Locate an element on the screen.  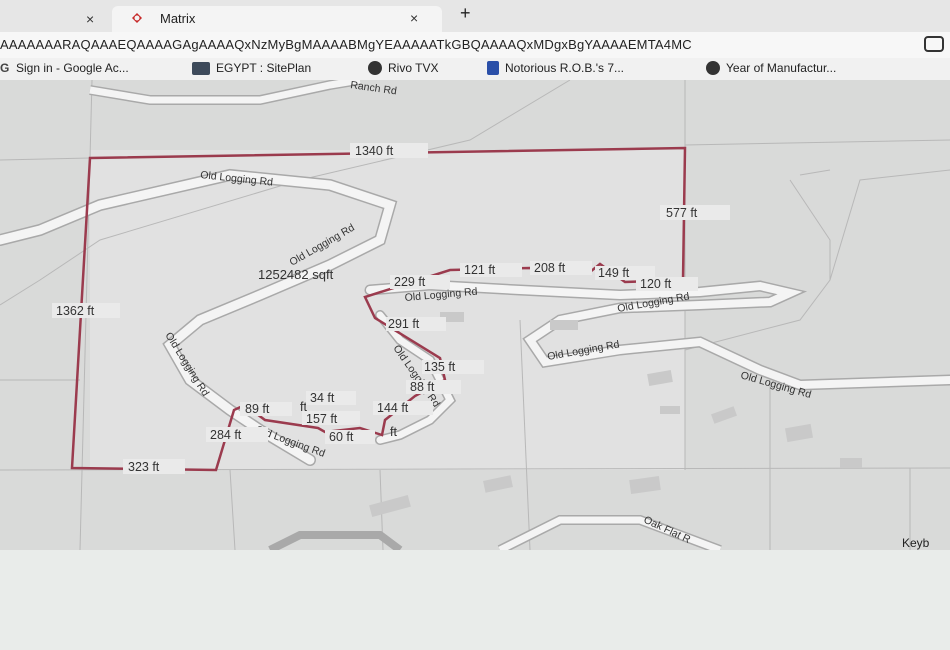
tab-previous: × is located at coordinates (55, 19).